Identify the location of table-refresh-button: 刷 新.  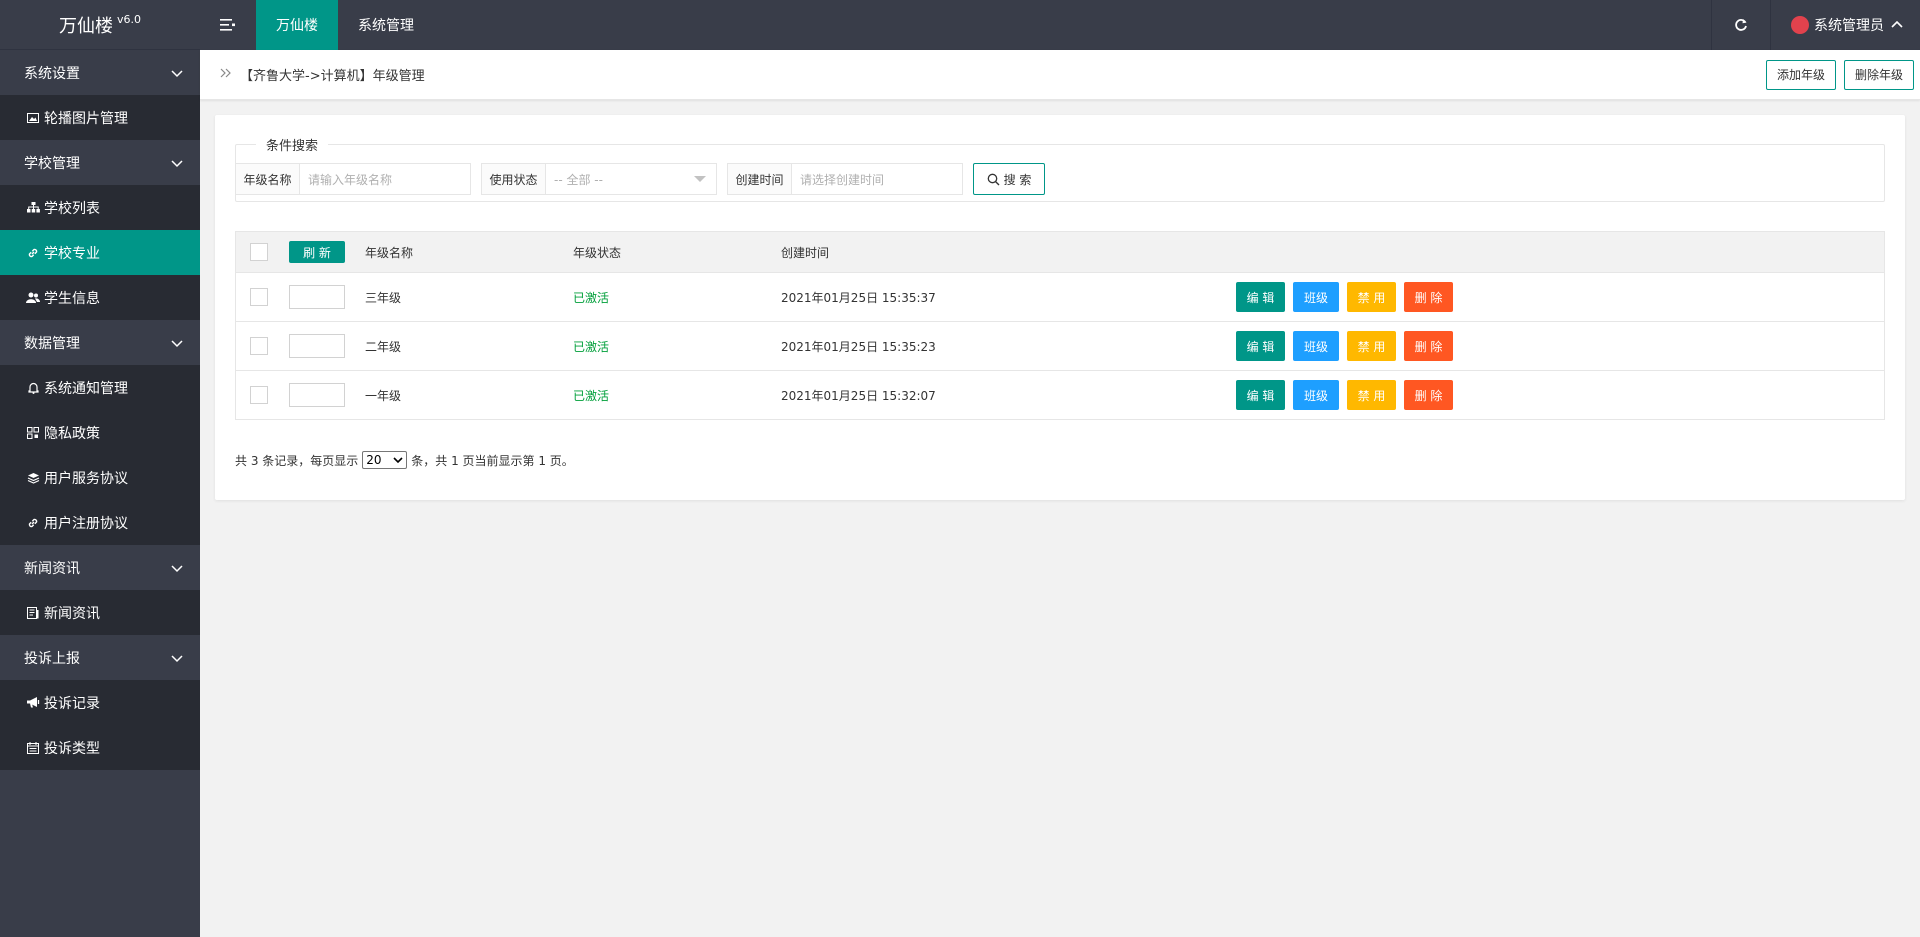
(317, 252).